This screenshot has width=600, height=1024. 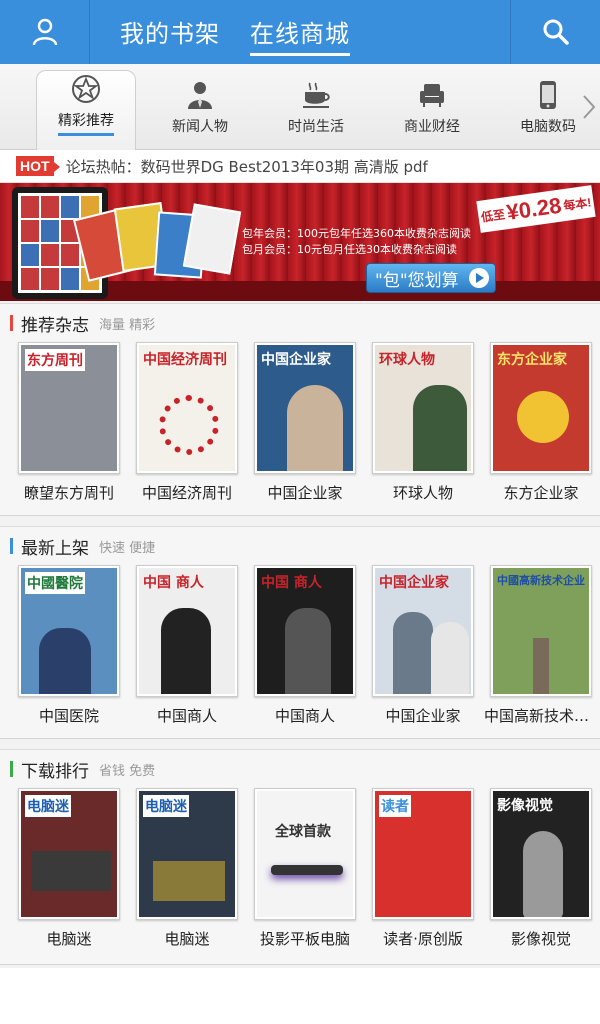 What do you see at coordinates (55, 548) in the screenshot?
I see `section-title: 最新上架` at bounding box center [55, 548].